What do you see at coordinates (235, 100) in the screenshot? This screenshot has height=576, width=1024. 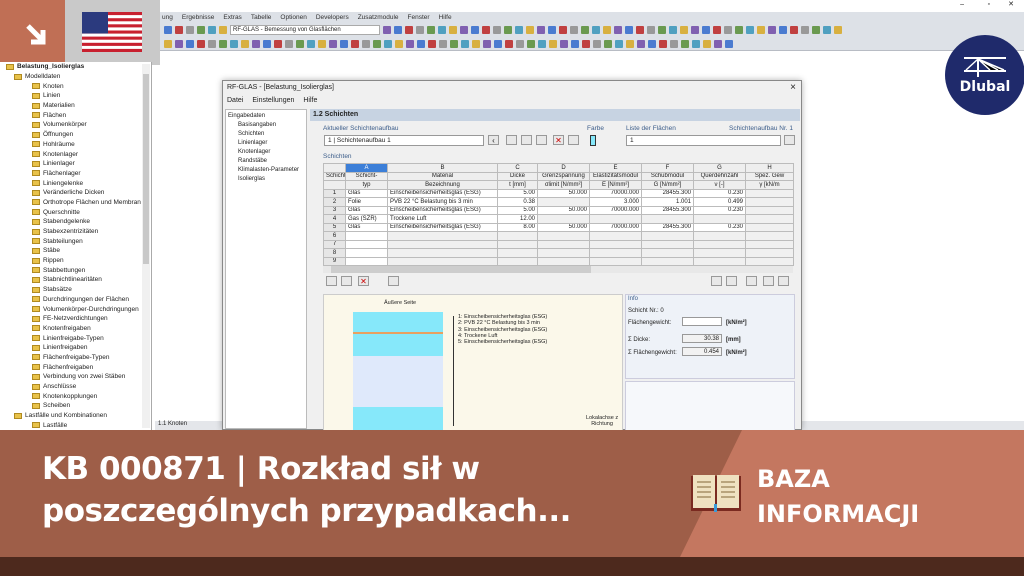 I see `menu-datei: Datei` at bounding box center [235, 100].